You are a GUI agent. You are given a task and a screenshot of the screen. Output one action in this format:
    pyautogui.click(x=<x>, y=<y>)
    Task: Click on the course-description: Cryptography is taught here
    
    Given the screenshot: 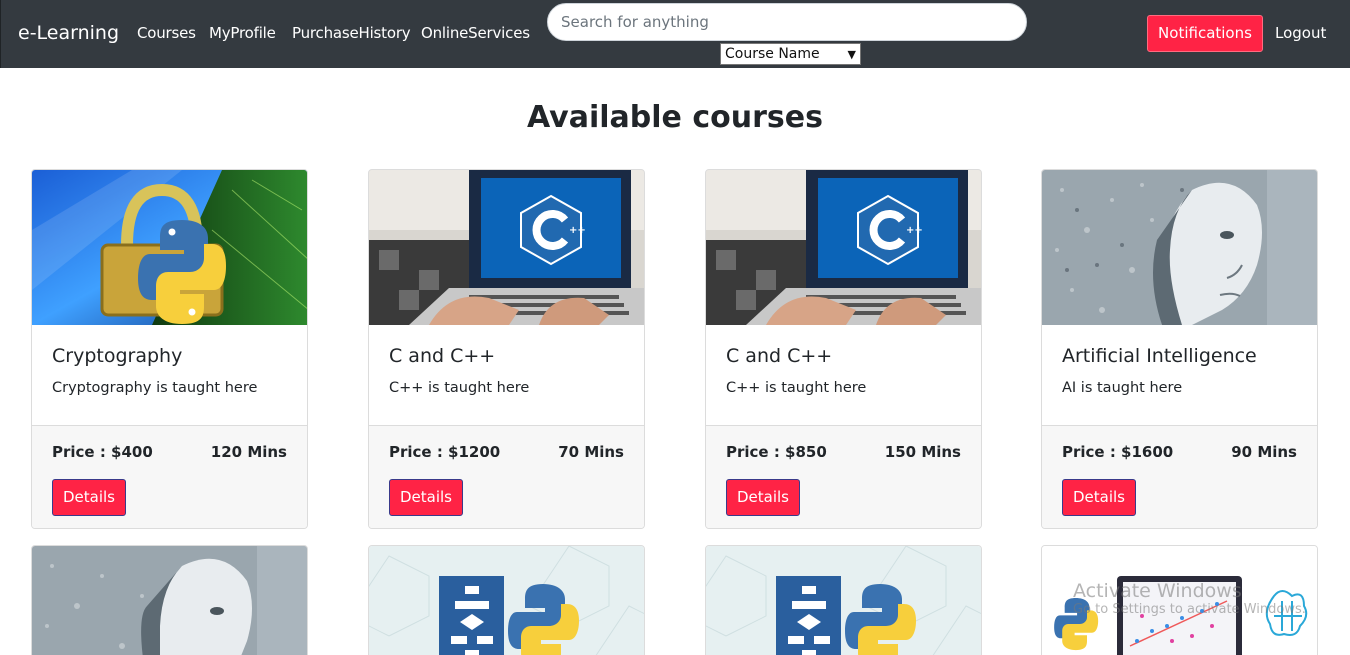 What is the action you would take?
    pyautogui.click(x=155, y=388)
    